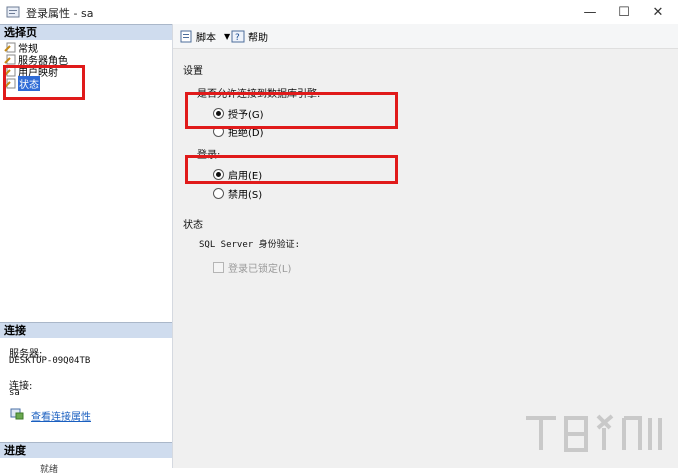 This screenshot has width=678, height=475. I want to click on window-title: 登录属性 - sa, so click(60, 13).